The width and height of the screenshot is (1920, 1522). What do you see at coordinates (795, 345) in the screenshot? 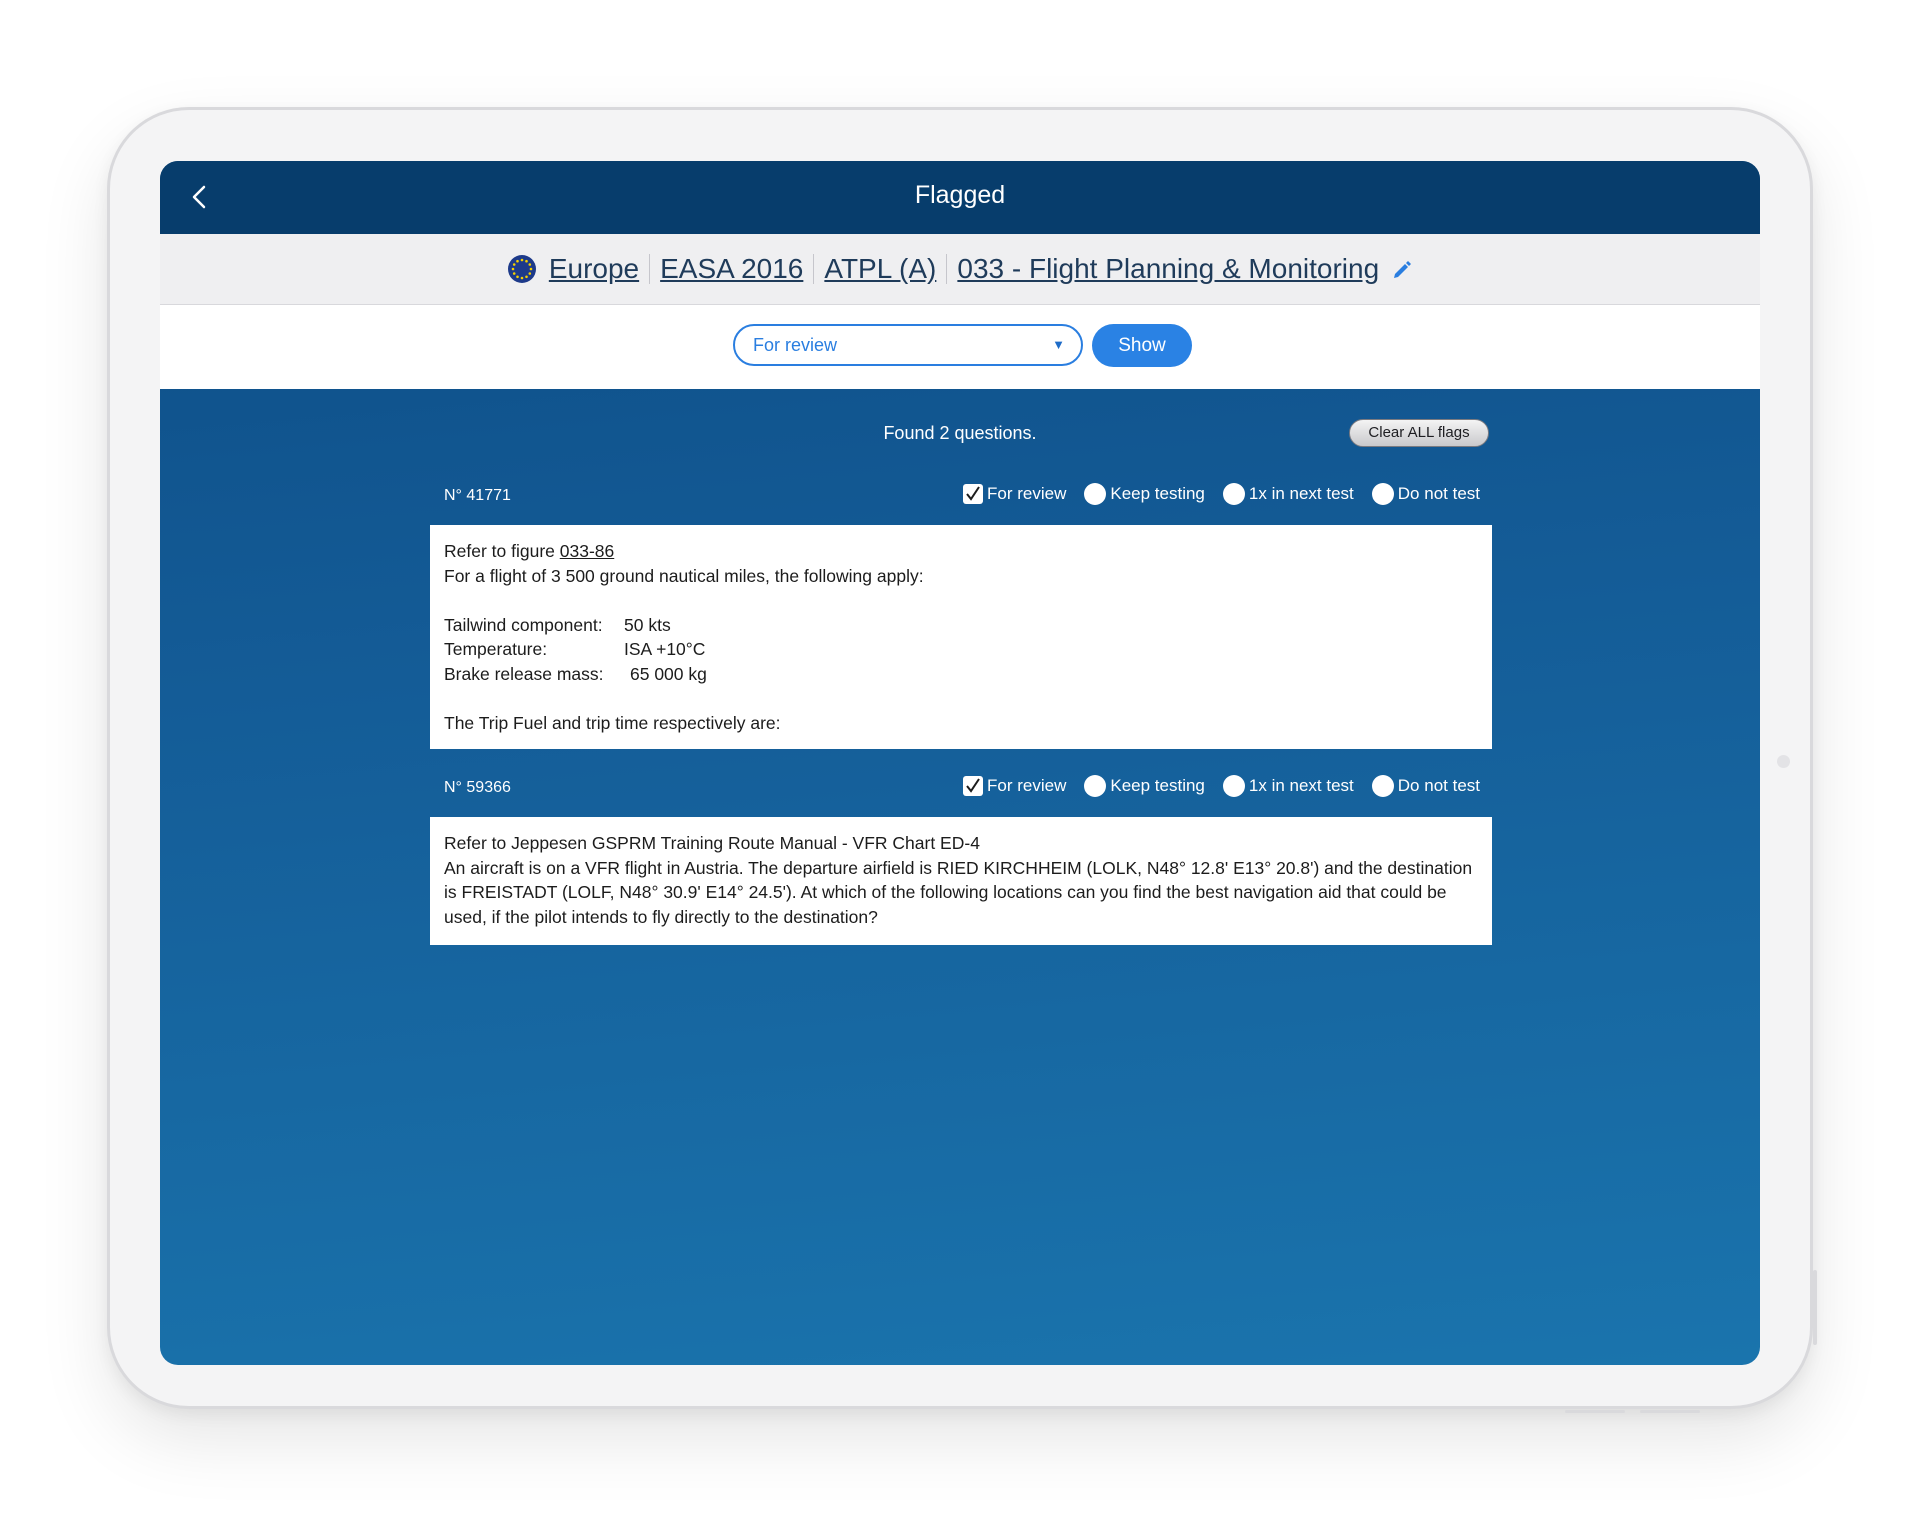
I see `flag-filter-value: For review` at bounding box center [795, 345].